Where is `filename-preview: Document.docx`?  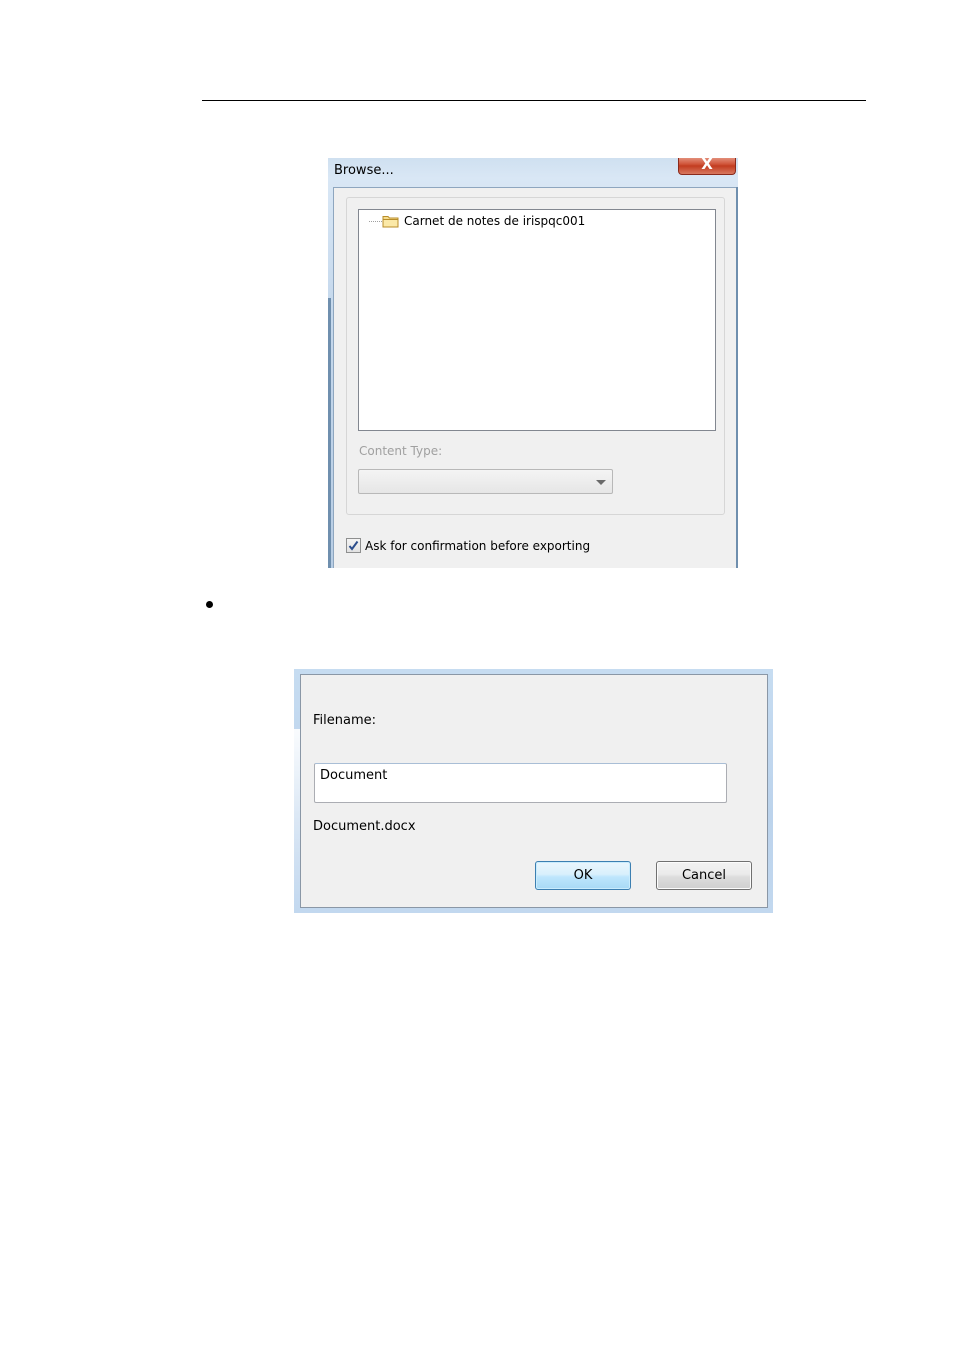 filename-preview: Document.docx is located at coordinates (364, 826).